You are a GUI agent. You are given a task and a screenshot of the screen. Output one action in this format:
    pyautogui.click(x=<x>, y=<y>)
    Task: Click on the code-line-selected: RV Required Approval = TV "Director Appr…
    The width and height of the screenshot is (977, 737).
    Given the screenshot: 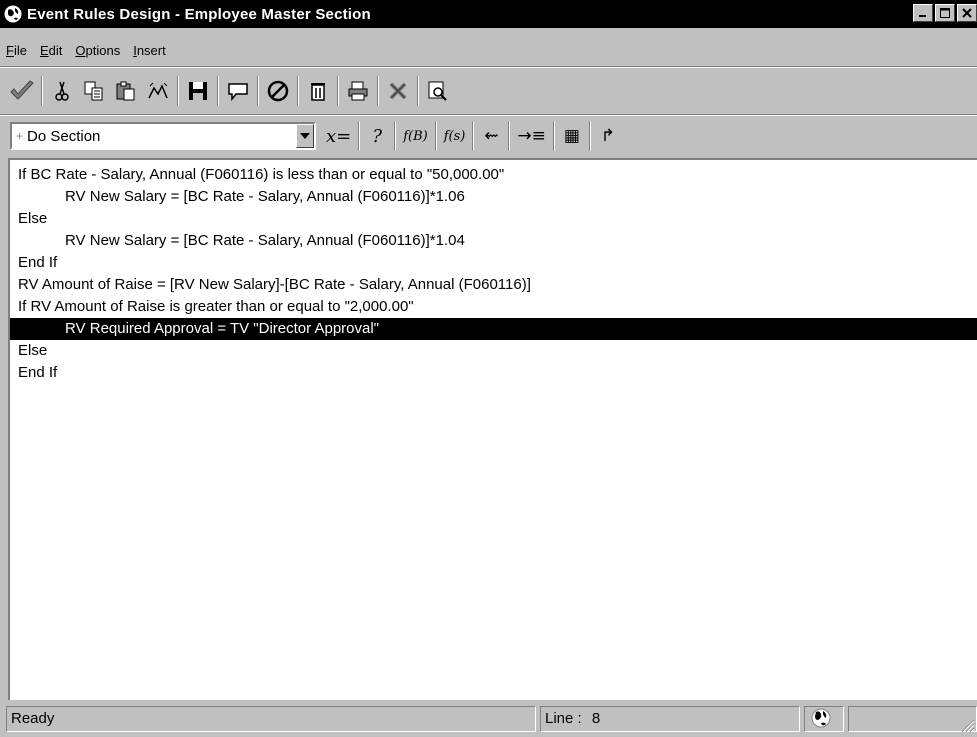 What is the action you would take?
    pyautogui.click(x=493, y=329)
    